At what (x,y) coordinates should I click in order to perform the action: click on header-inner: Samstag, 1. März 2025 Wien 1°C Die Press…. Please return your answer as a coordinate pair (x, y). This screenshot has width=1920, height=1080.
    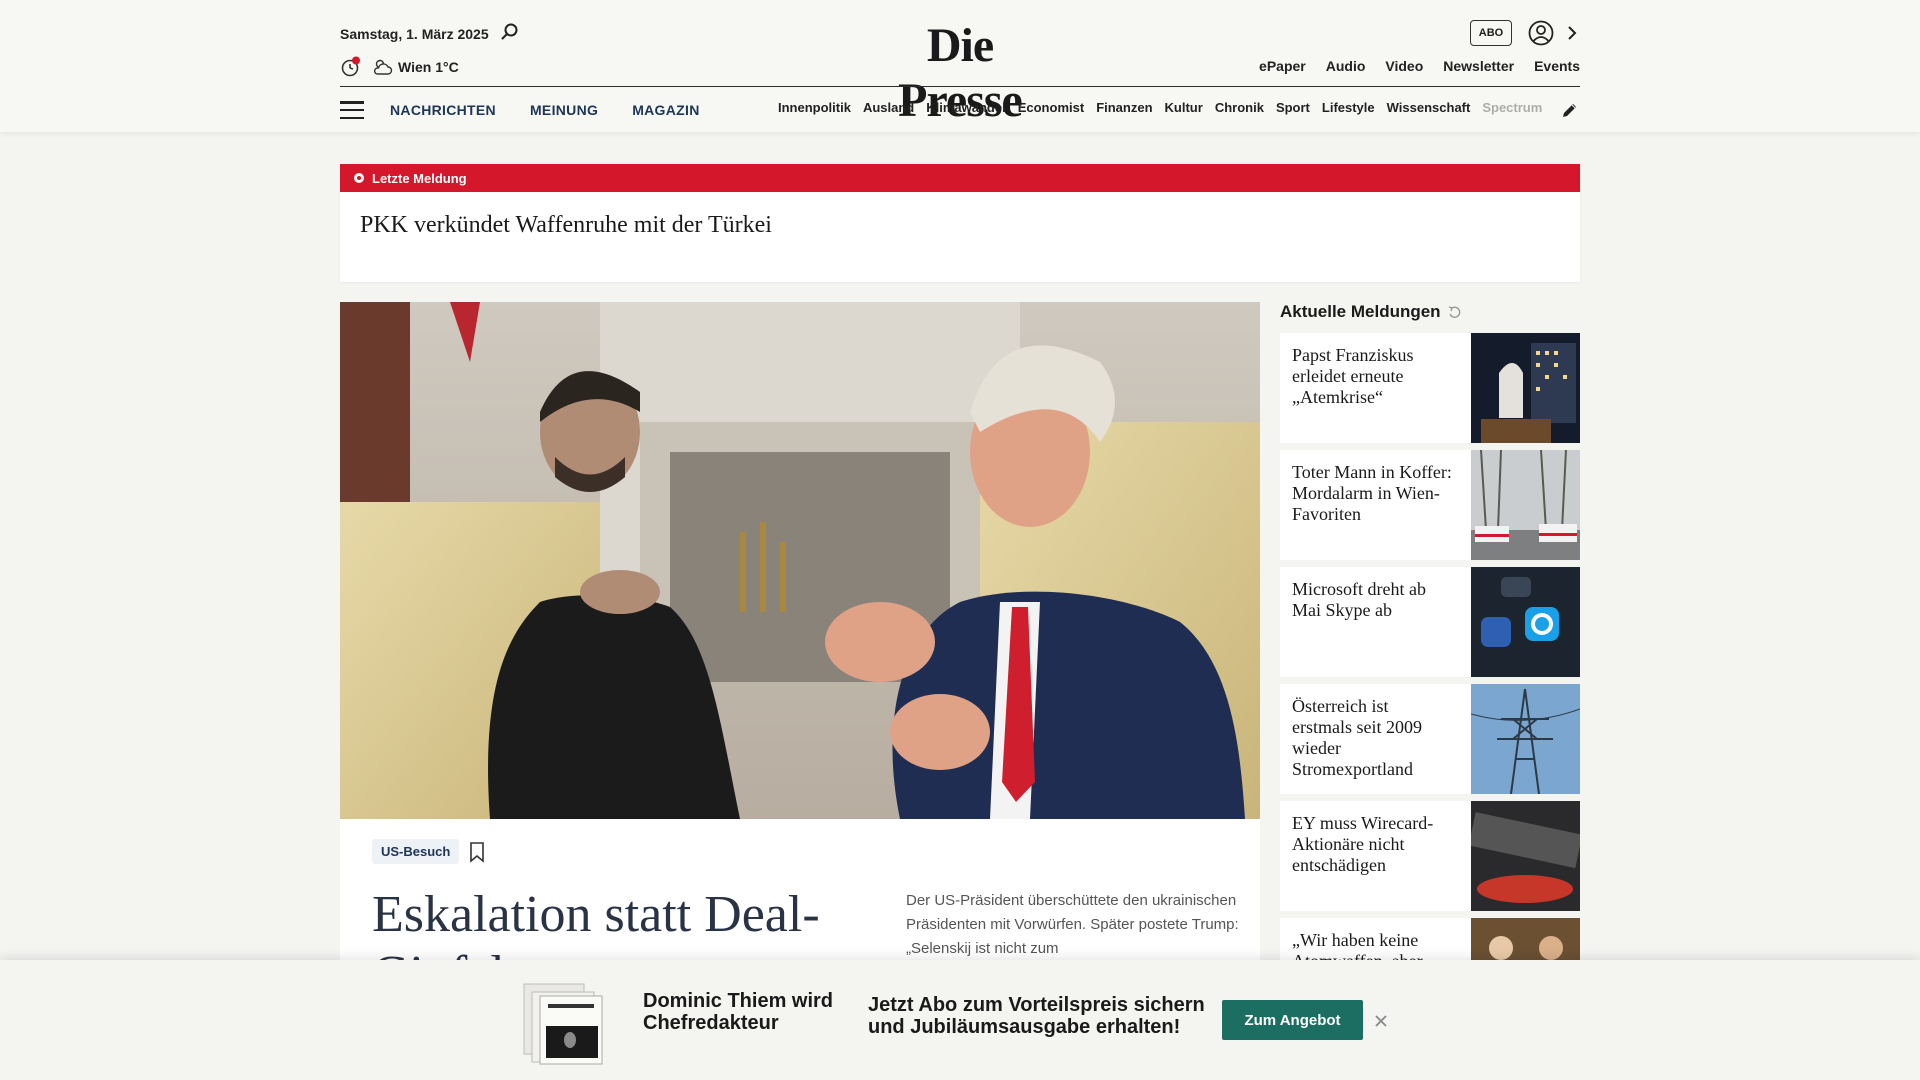
    Looking at the image, I should click on (960, 66).